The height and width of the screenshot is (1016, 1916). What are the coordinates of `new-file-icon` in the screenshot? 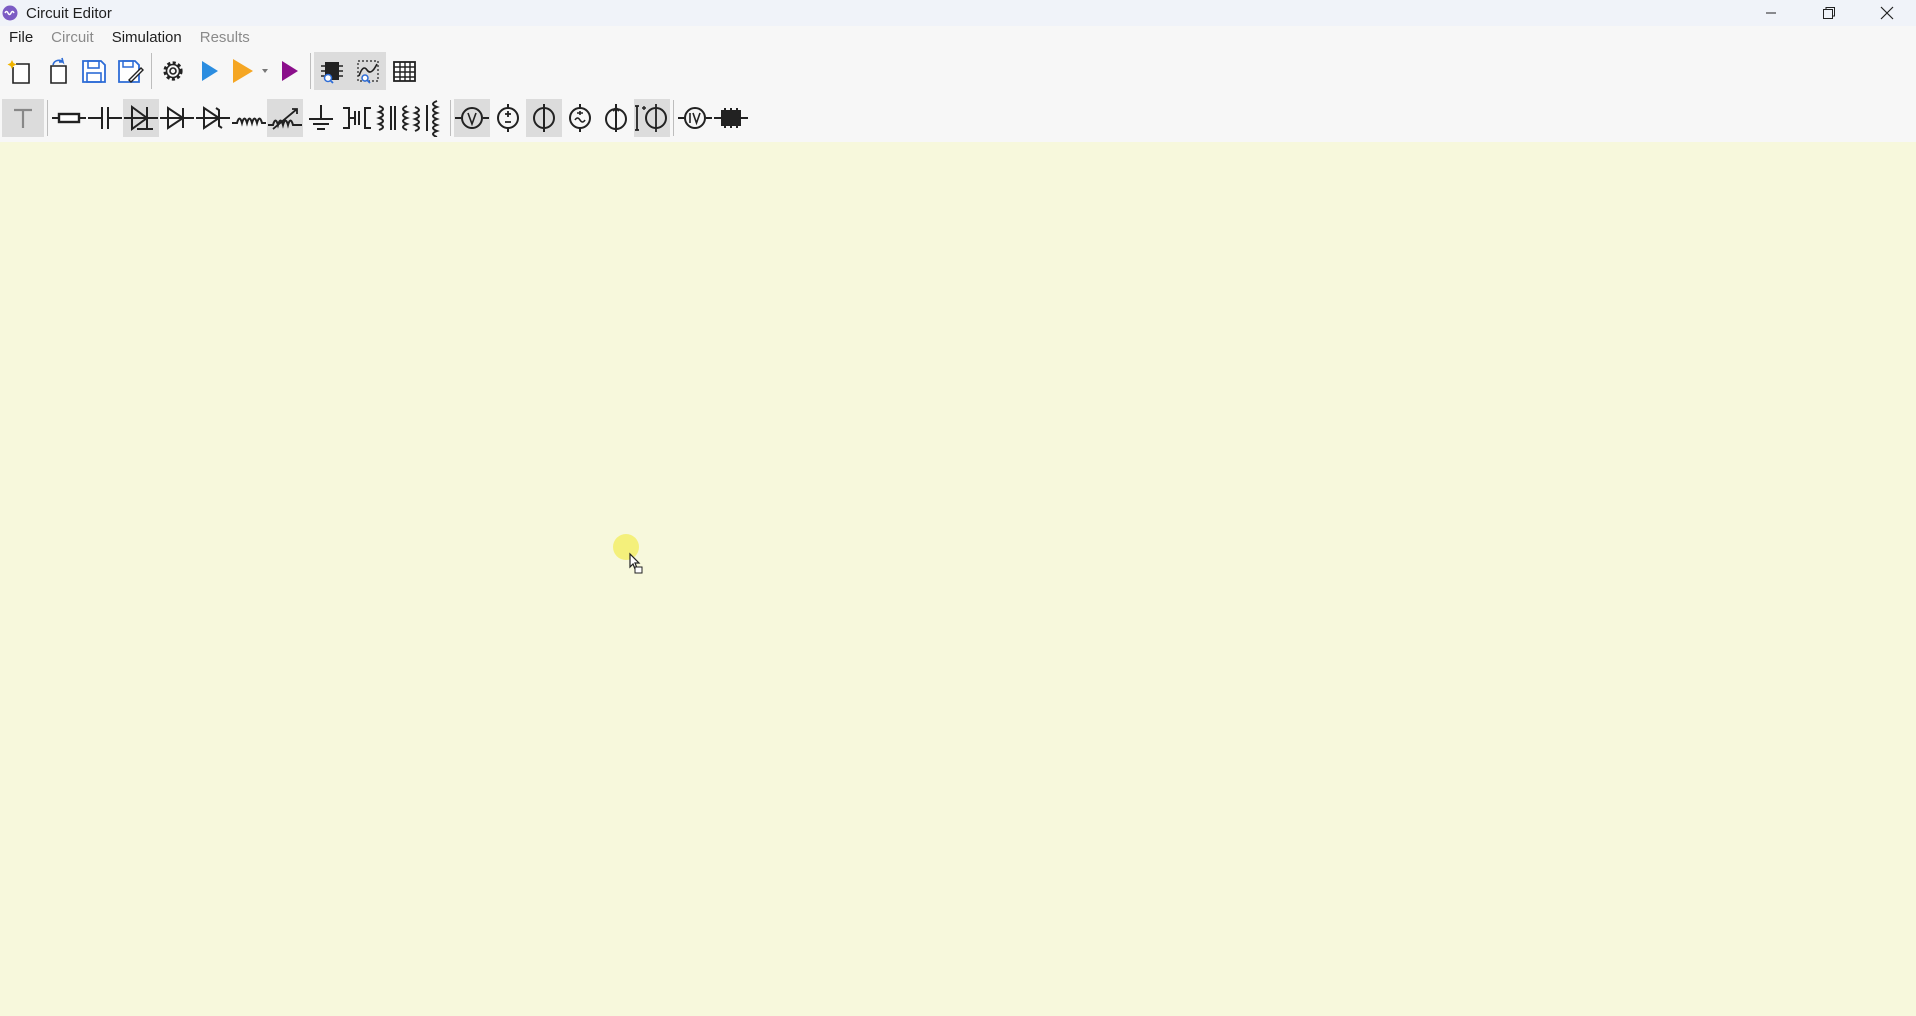 It's located at (18, 72).